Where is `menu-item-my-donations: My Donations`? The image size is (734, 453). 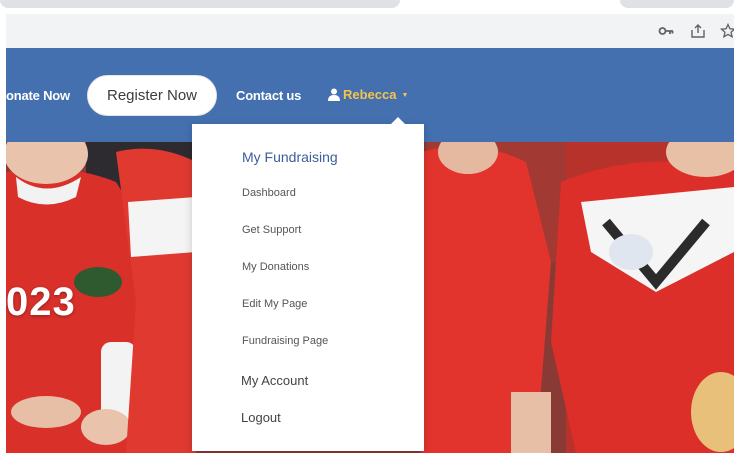 menu-item-my-donations: My Donations is located at coordinates (275, 267).